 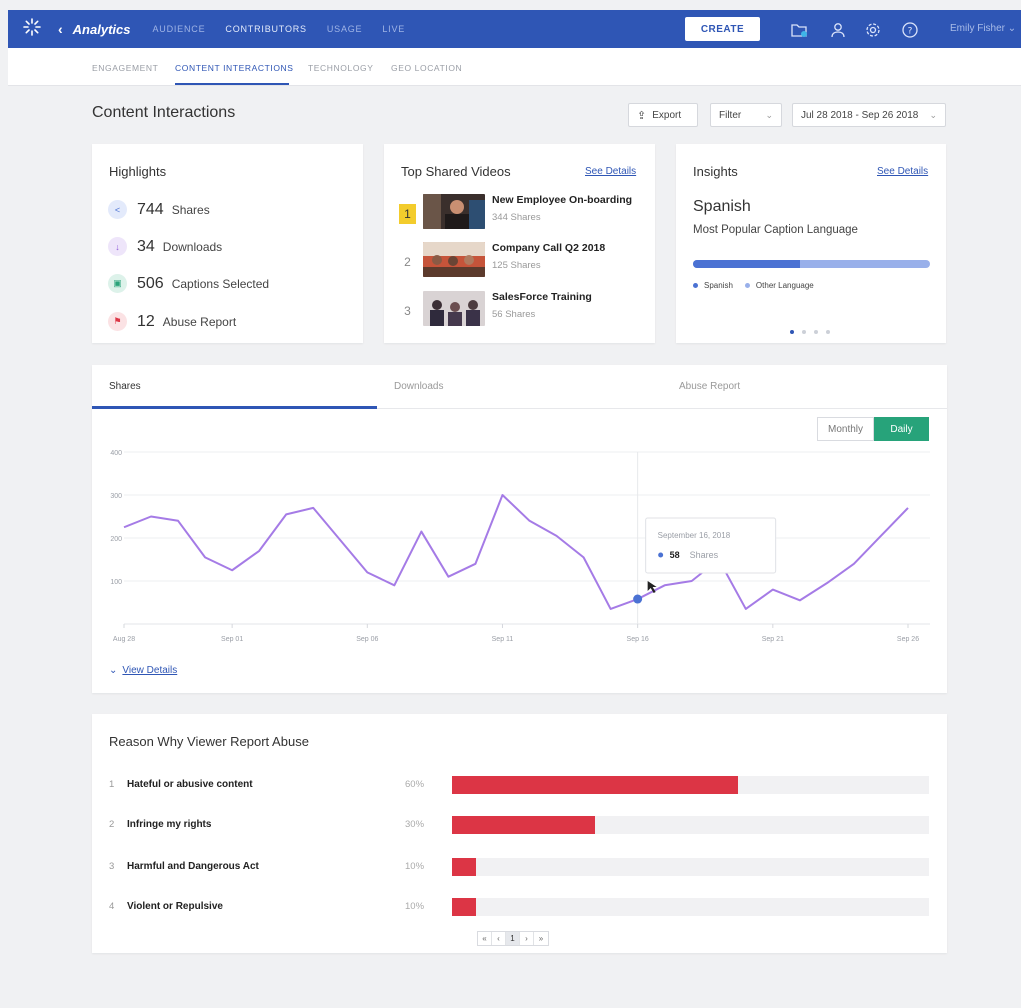 I want to click on video-item: 2 Company Call Q2 2018 125 Shares, so click(x=502, y=259).